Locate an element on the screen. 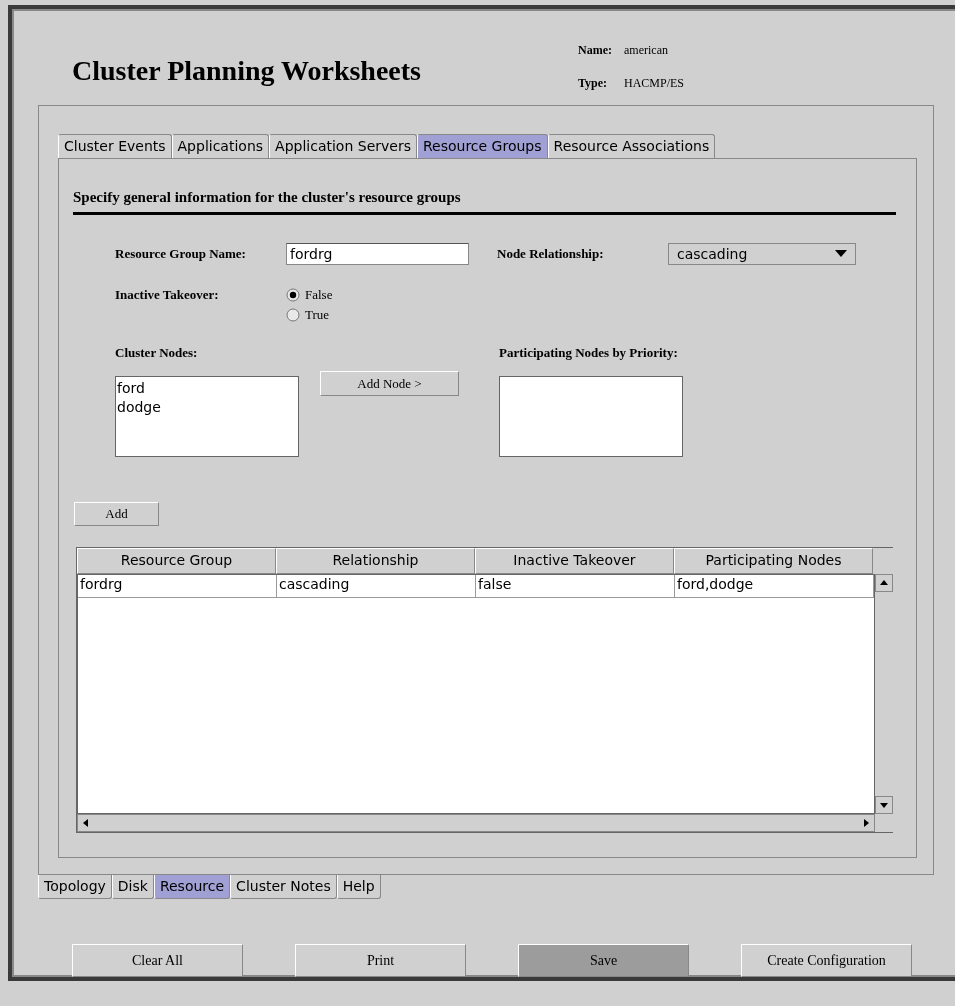 Image resolution: width=955 pixels, height=1006 pixels. dropdown: cascading is located at coordinates (762, 254).